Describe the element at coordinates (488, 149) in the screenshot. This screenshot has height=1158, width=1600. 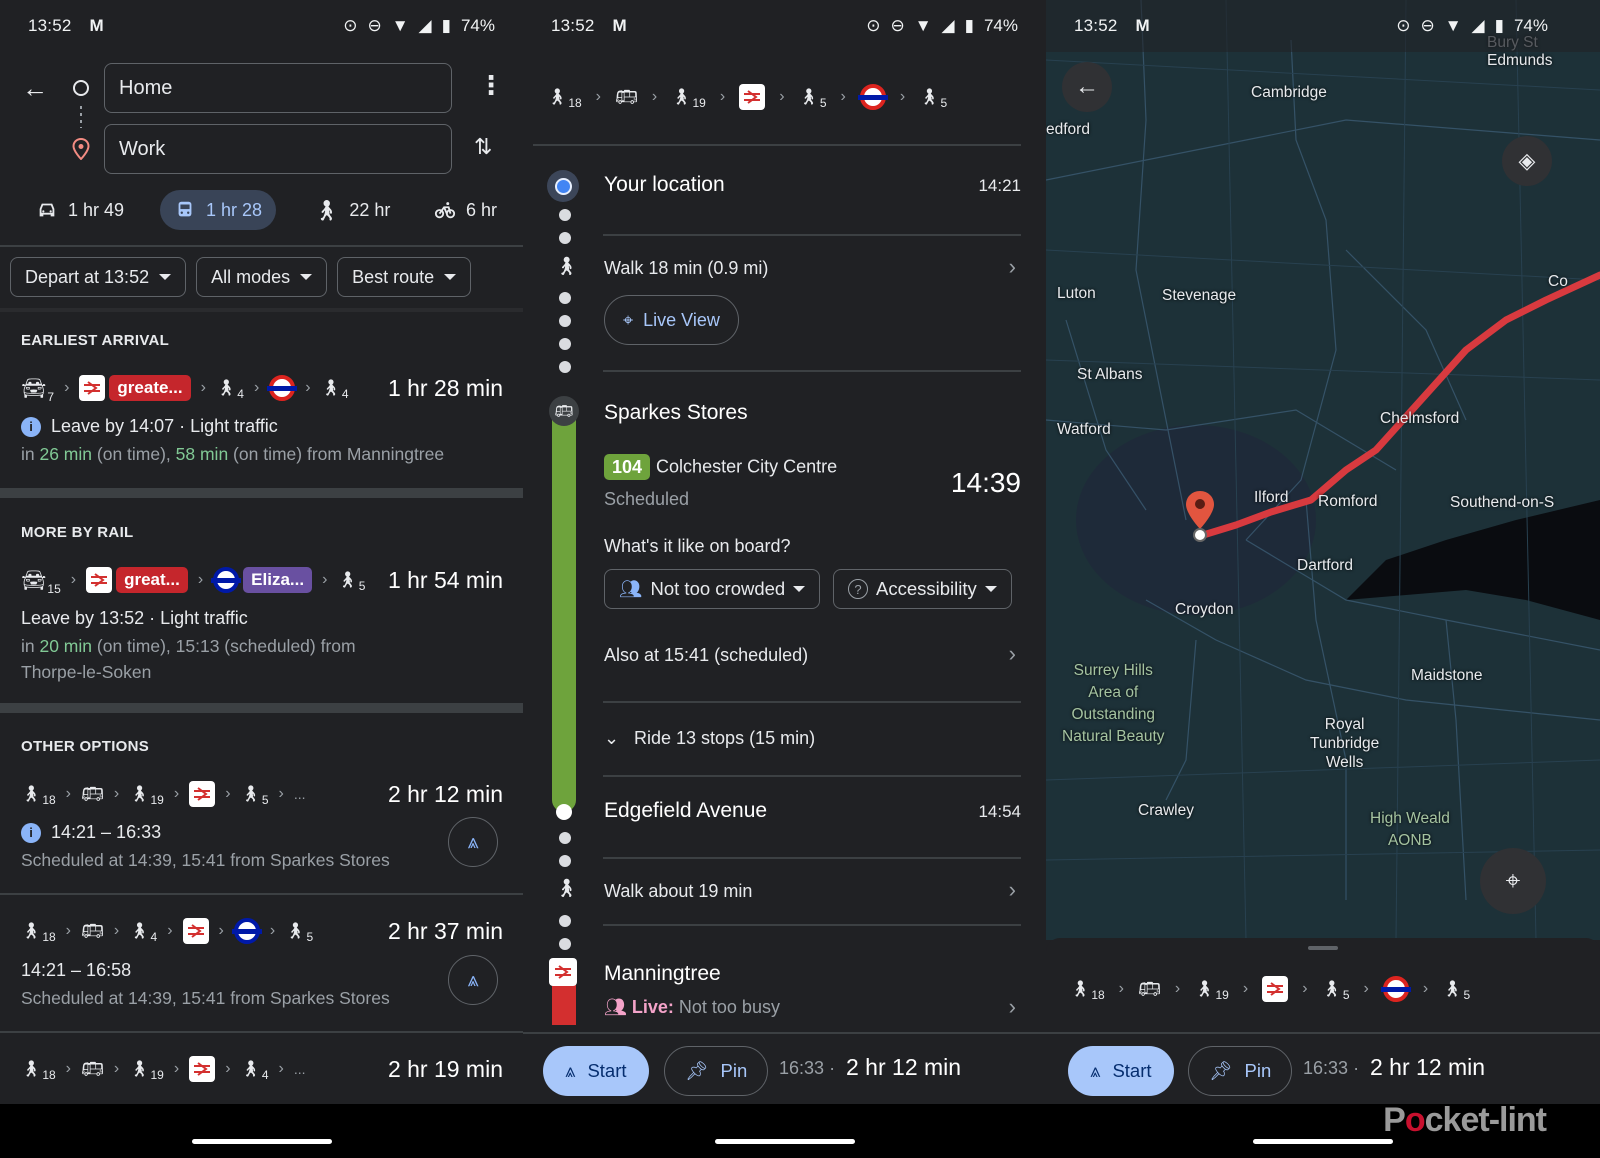
I see `swap-icon: ⇅` at that location.